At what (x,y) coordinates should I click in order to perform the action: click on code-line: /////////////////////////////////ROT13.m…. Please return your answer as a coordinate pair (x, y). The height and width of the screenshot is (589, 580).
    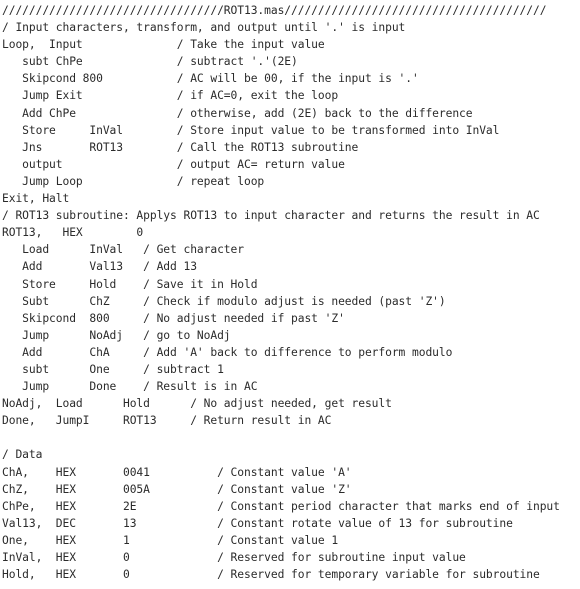
    Looking at the image, I should click on (274, 10).